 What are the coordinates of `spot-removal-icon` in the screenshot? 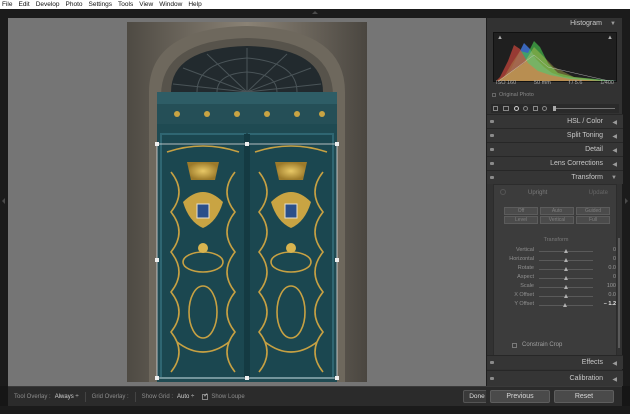 It's located at (516, 108).